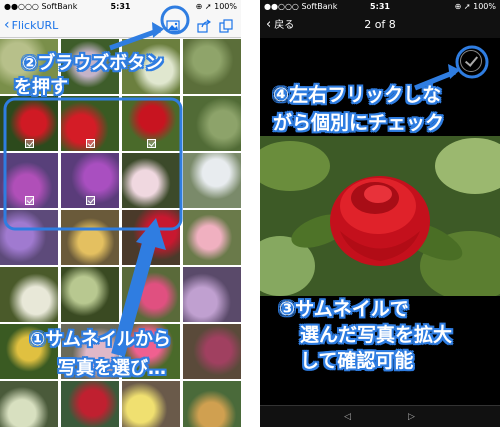  Describe the element at coordinates (204, 25) in the screenshot. I see `share-icon` at that location.